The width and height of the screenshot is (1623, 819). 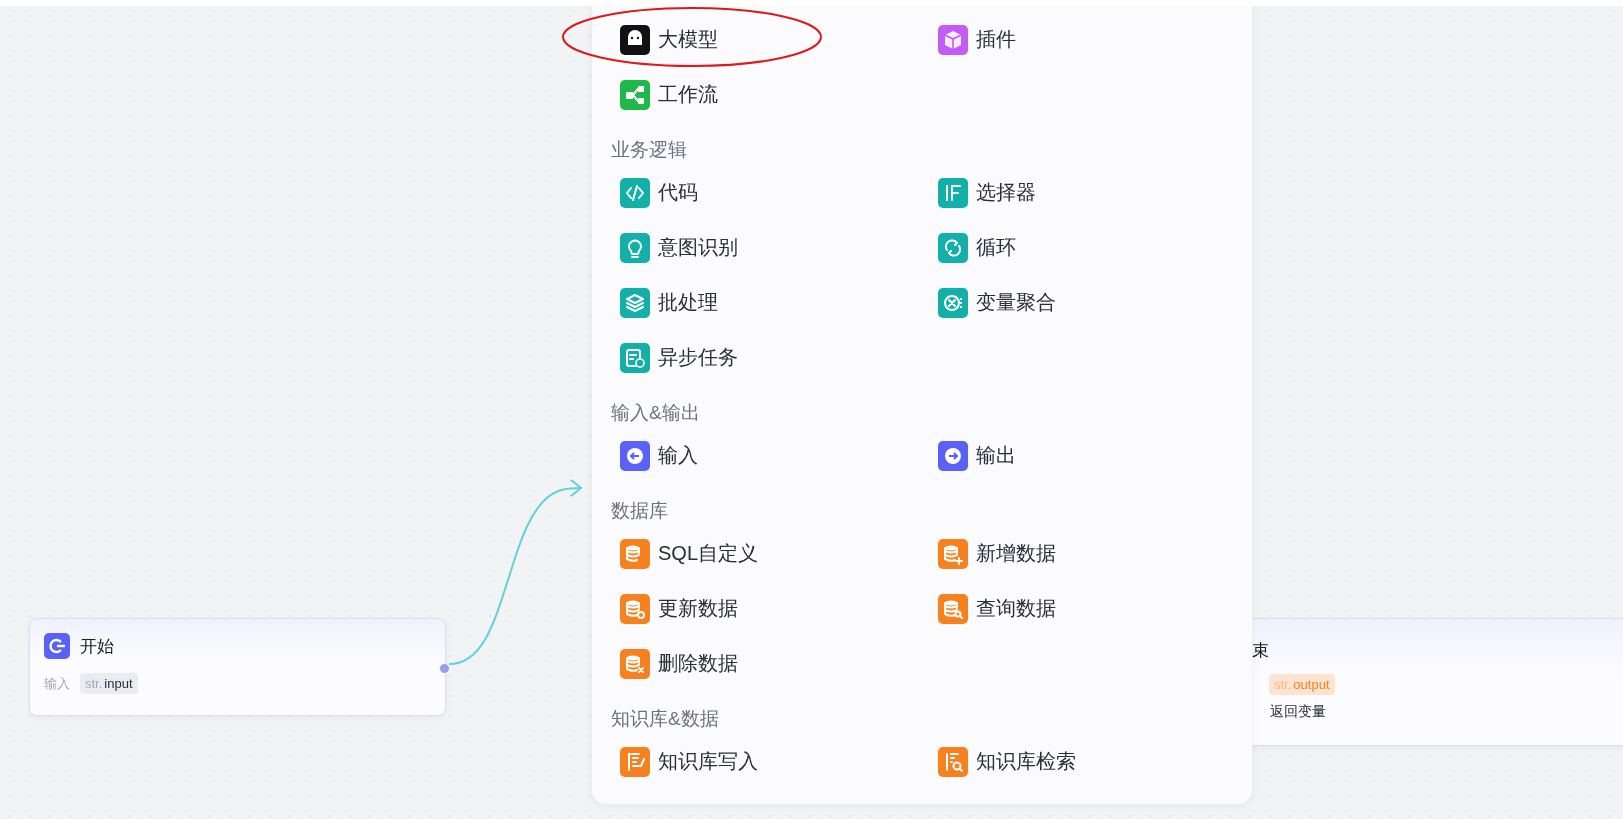 I want to click on menu-item: 意图识别, so click(x=779, y=247).